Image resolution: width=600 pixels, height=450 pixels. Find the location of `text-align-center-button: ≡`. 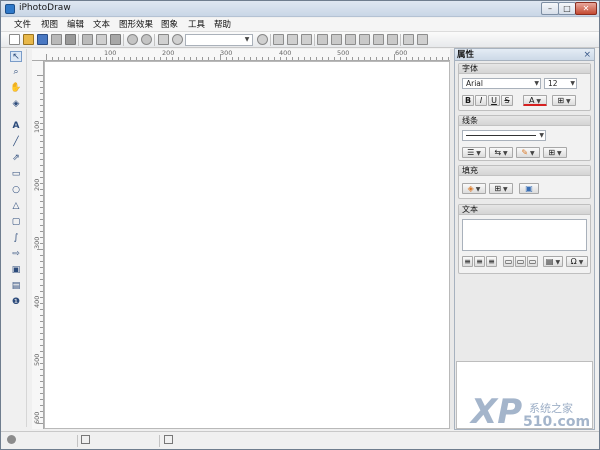

text-align-center-button: ≡ is located at coordinates (479, 261).